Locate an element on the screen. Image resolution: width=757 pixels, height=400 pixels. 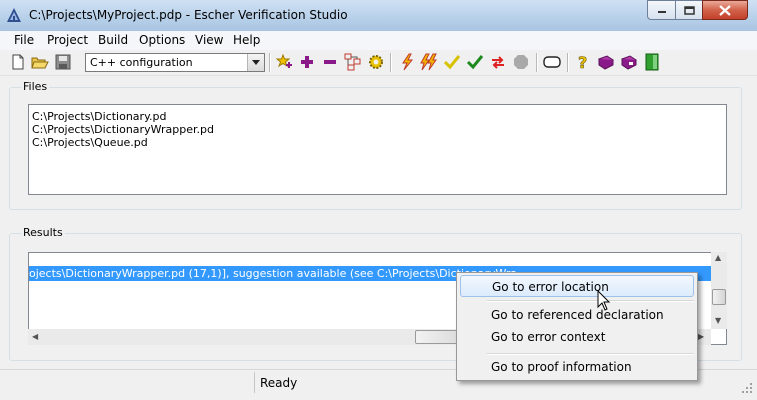
reference-button is located at coordinates (629, 62).